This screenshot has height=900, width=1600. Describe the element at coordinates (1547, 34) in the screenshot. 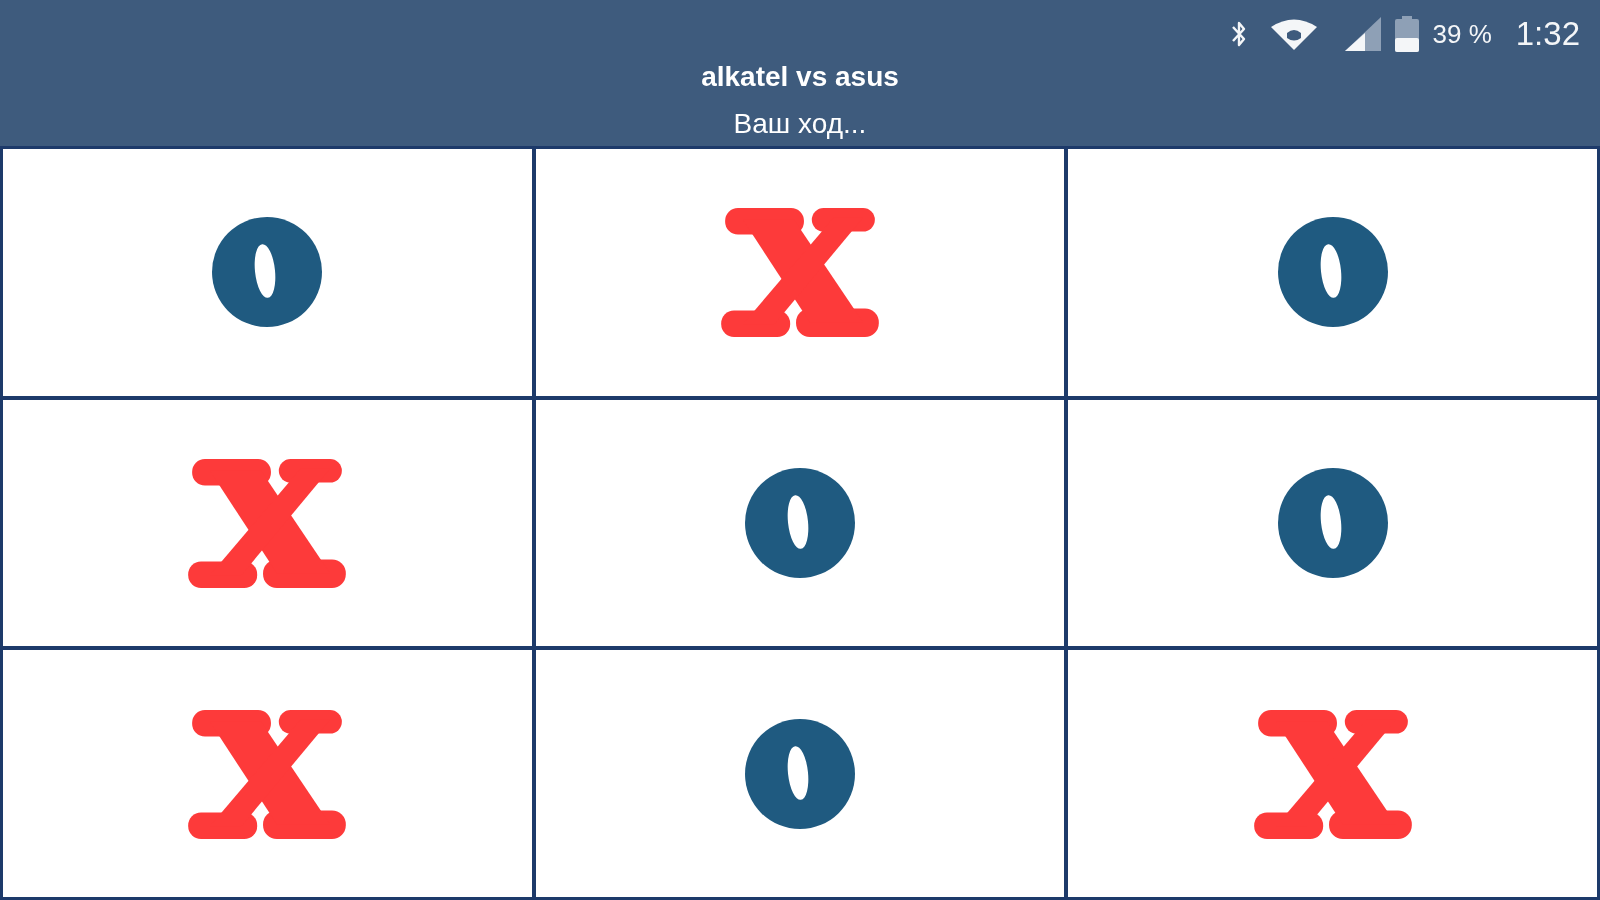

I see `clock-time: 1:32` at that location.